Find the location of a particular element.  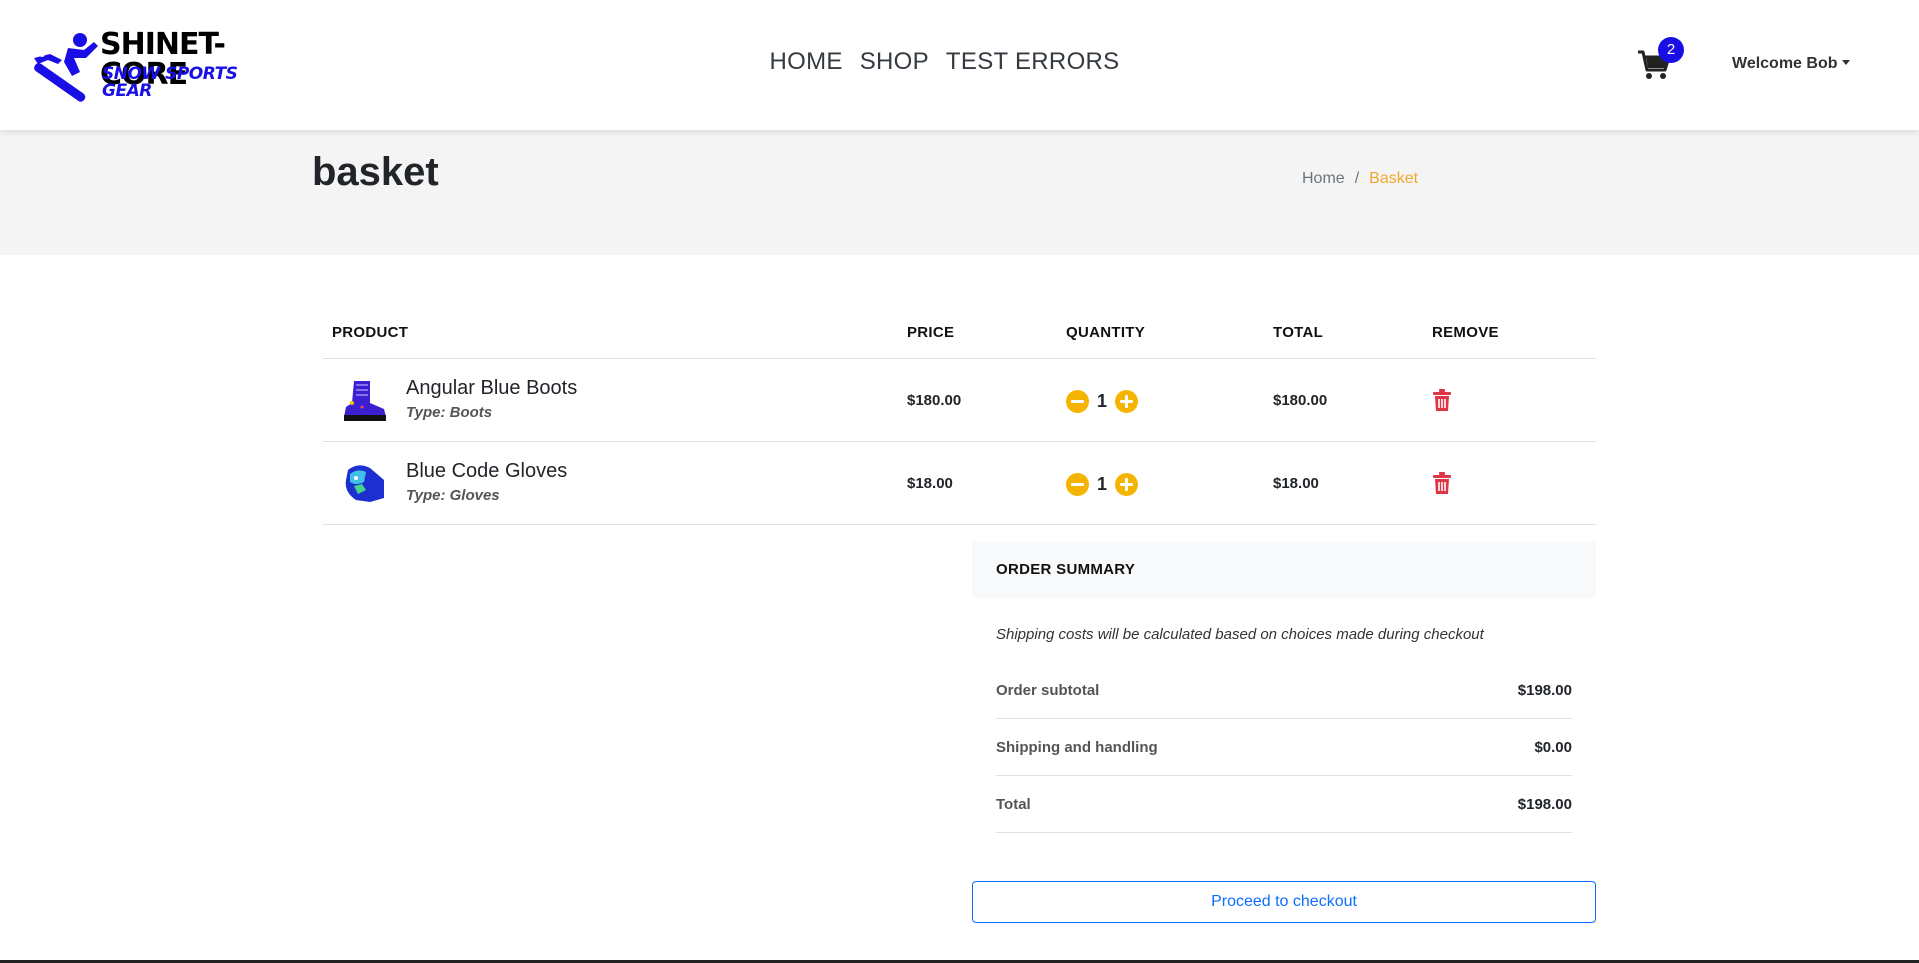

header-remove: REMOVE is located at coordinates (1465, 332).